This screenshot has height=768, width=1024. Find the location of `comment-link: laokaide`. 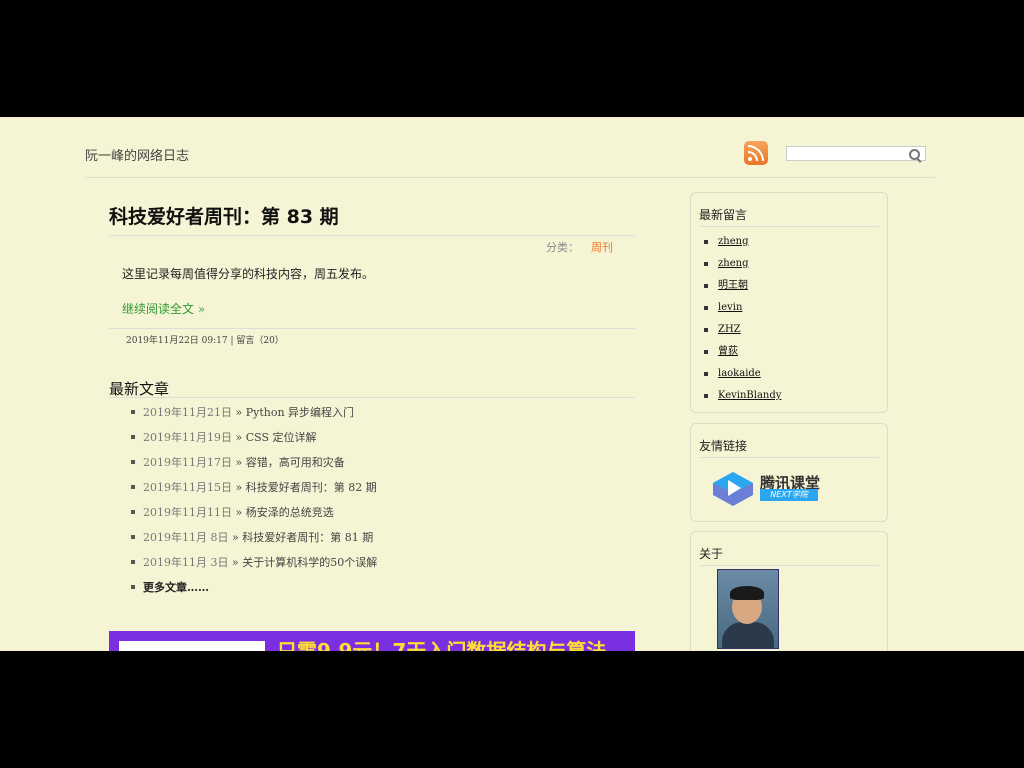

comment-link: laokaide is located at coordinates (739, 373).